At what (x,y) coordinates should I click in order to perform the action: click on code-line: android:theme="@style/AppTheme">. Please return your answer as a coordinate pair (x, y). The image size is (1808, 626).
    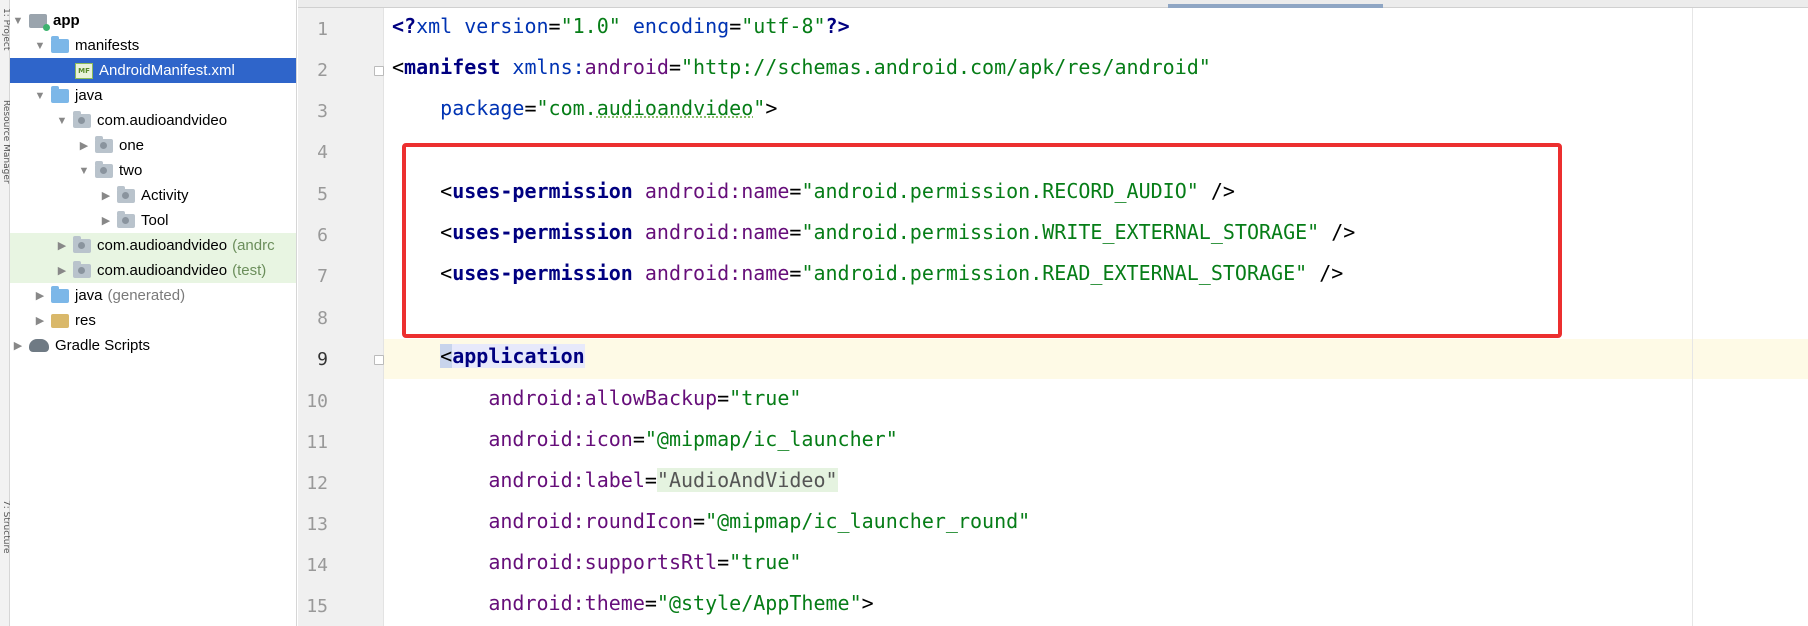
    Looking at the image, I should click on (681, 603).